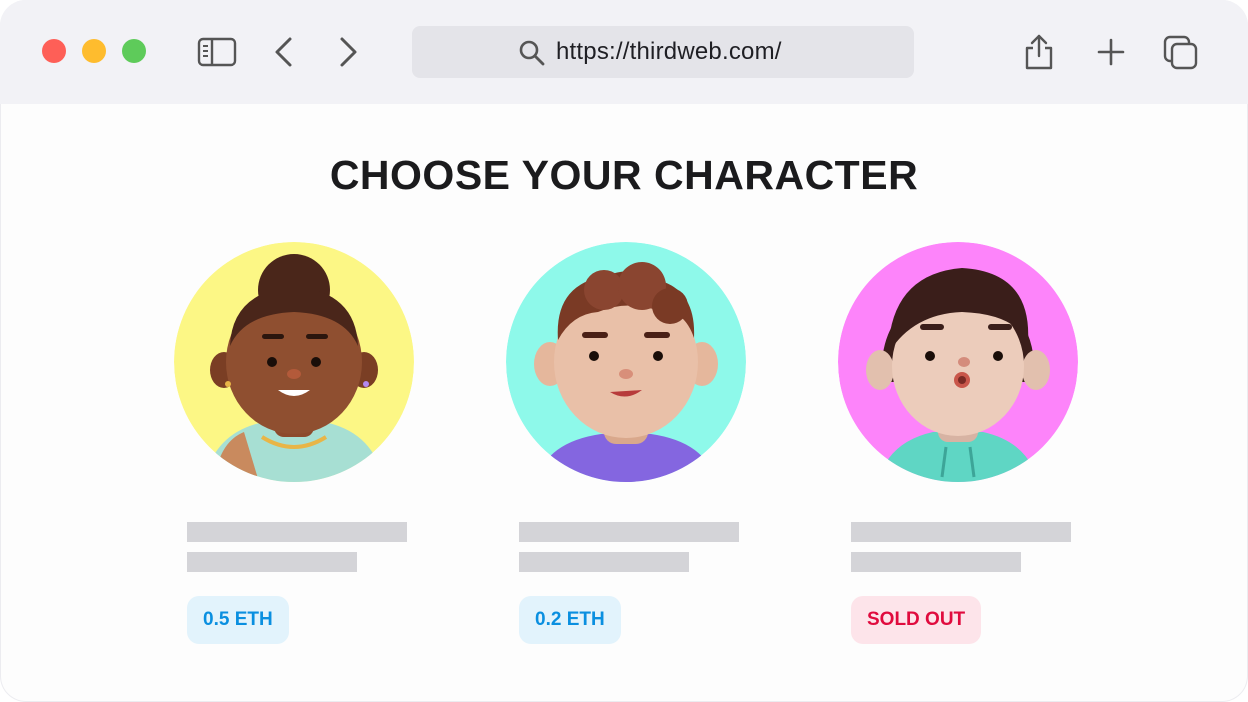 The height and width of the screenshot is (702, 1248). I want to click on new-tab-icon, so click(1111, 52).